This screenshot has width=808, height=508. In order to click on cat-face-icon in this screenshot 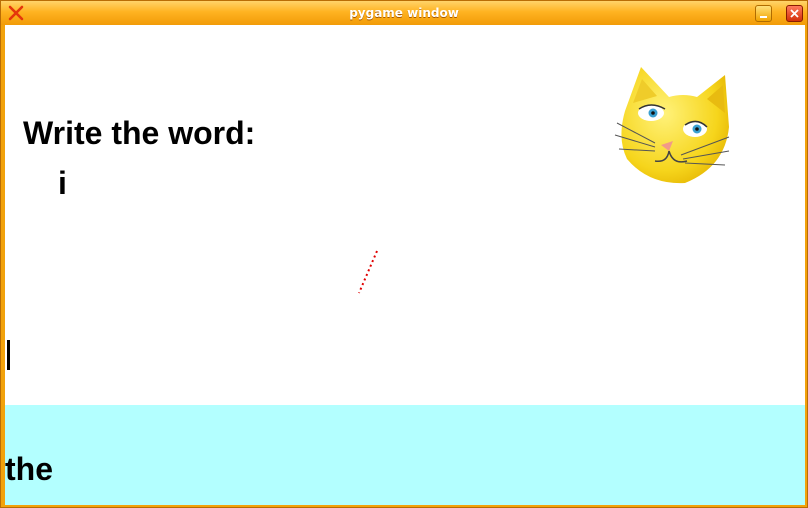, I will do `click(672, 125)`.